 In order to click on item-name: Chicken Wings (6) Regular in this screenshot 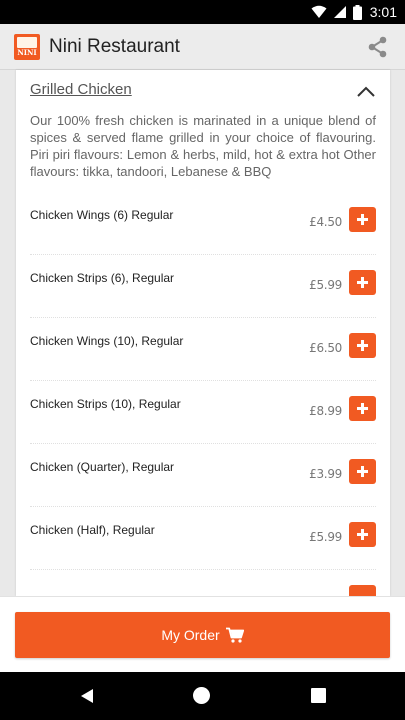, I will do `click(102, 215)`.